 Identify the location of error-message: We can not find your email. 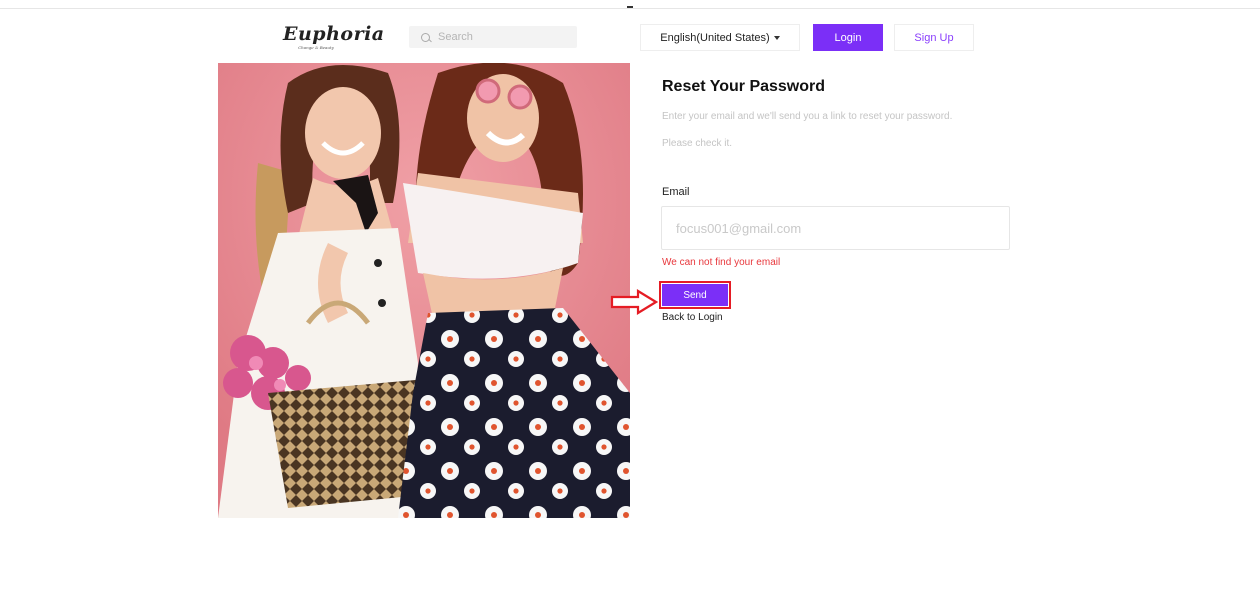
(721, 262).